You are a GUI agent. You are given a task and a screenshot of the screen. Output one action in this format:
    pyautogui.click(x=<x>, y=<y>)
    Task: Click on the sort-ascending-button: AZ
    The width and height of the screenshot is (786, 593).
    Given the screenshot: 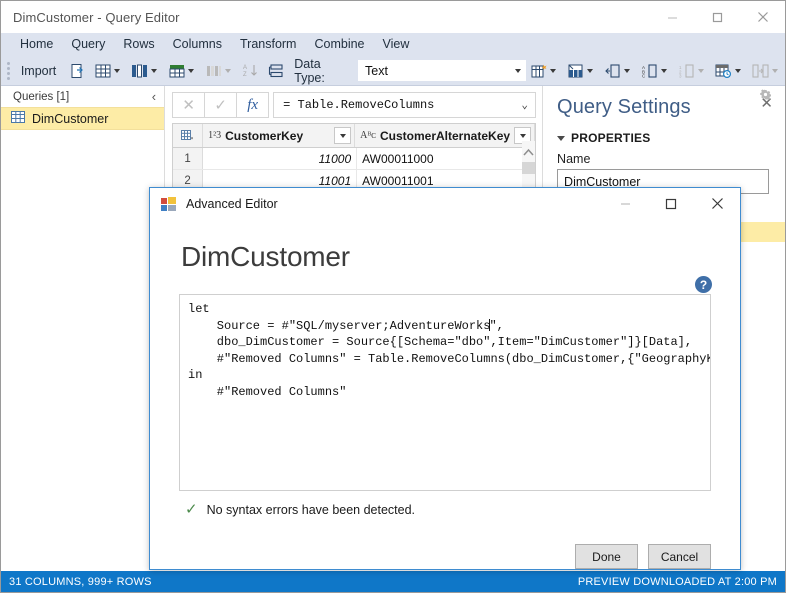 What is the action you would take?
    pyautogui.click(x=250, y=70)
    